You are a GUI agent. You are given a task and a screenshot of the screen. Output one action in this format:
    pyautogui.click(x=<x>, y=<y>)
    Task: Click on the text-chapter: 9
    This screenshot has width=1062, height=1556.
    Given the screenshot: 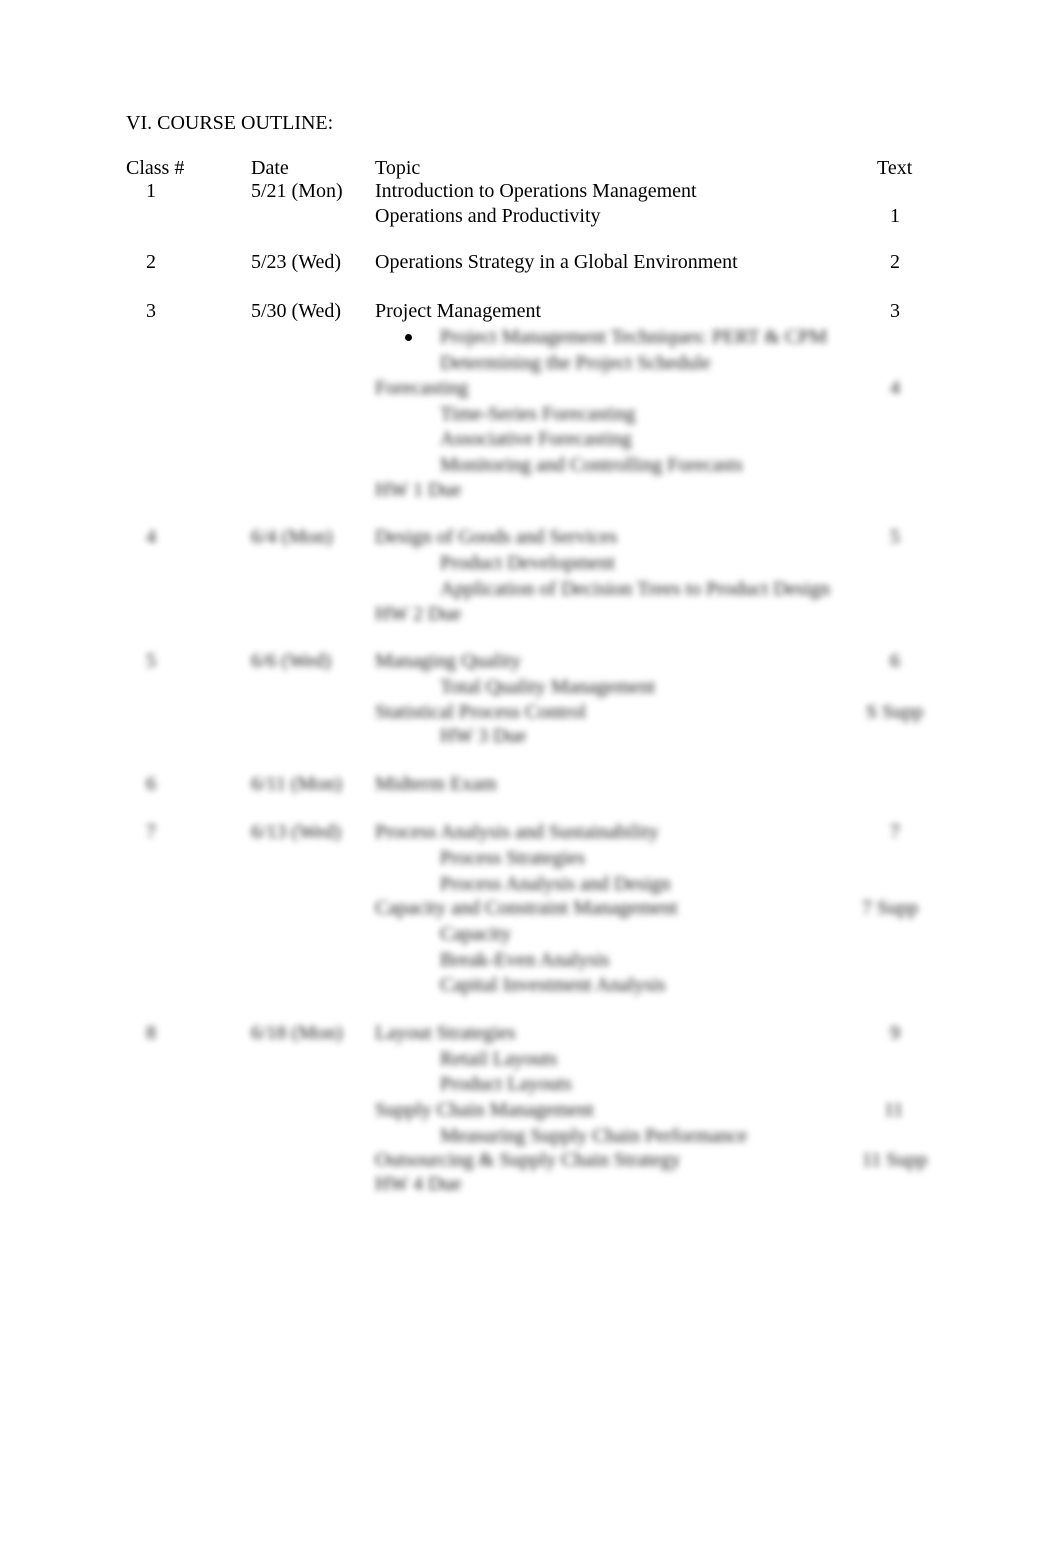 What is the action you would take?
    pyautogui.click(x=895, y=1033)
    